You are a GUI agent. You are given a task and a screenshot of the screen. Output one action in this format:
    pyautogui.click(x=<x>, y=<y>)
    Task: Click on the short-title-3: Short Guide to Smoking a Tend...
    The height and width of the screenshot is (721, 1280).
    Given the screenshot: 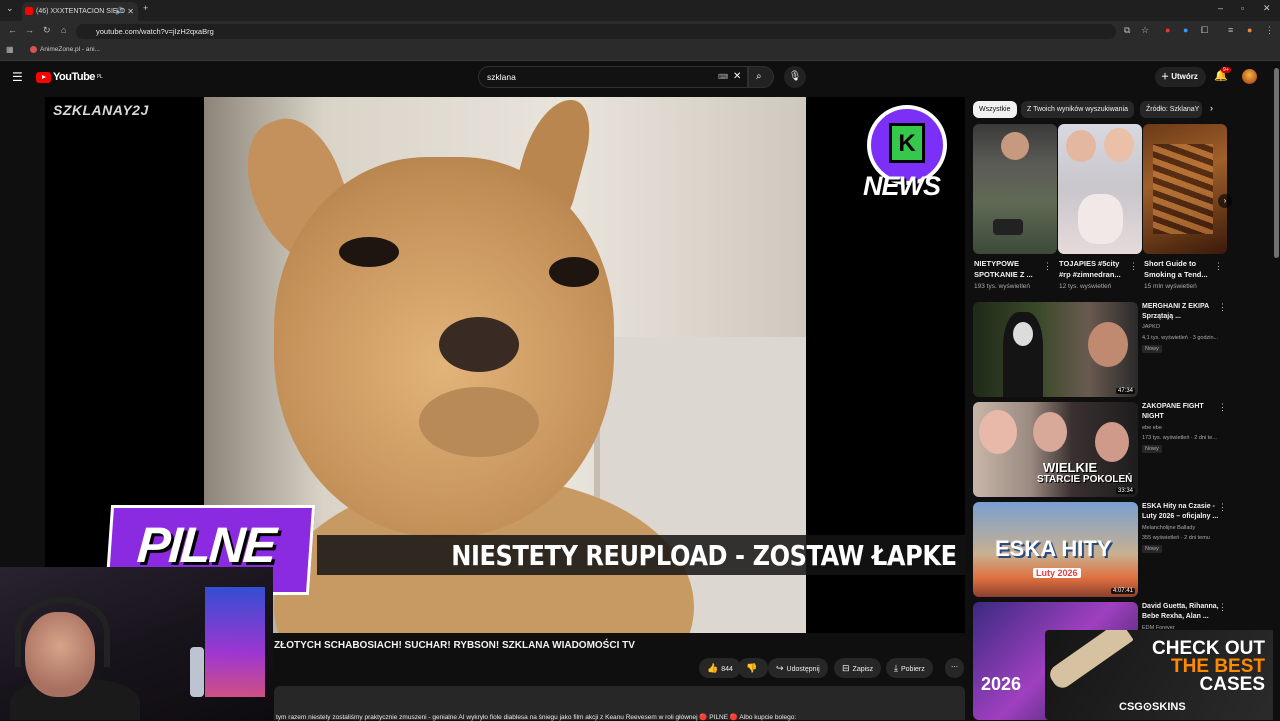 What is the action you would take?
    pyautogui.click(x=1179, y=269)
    